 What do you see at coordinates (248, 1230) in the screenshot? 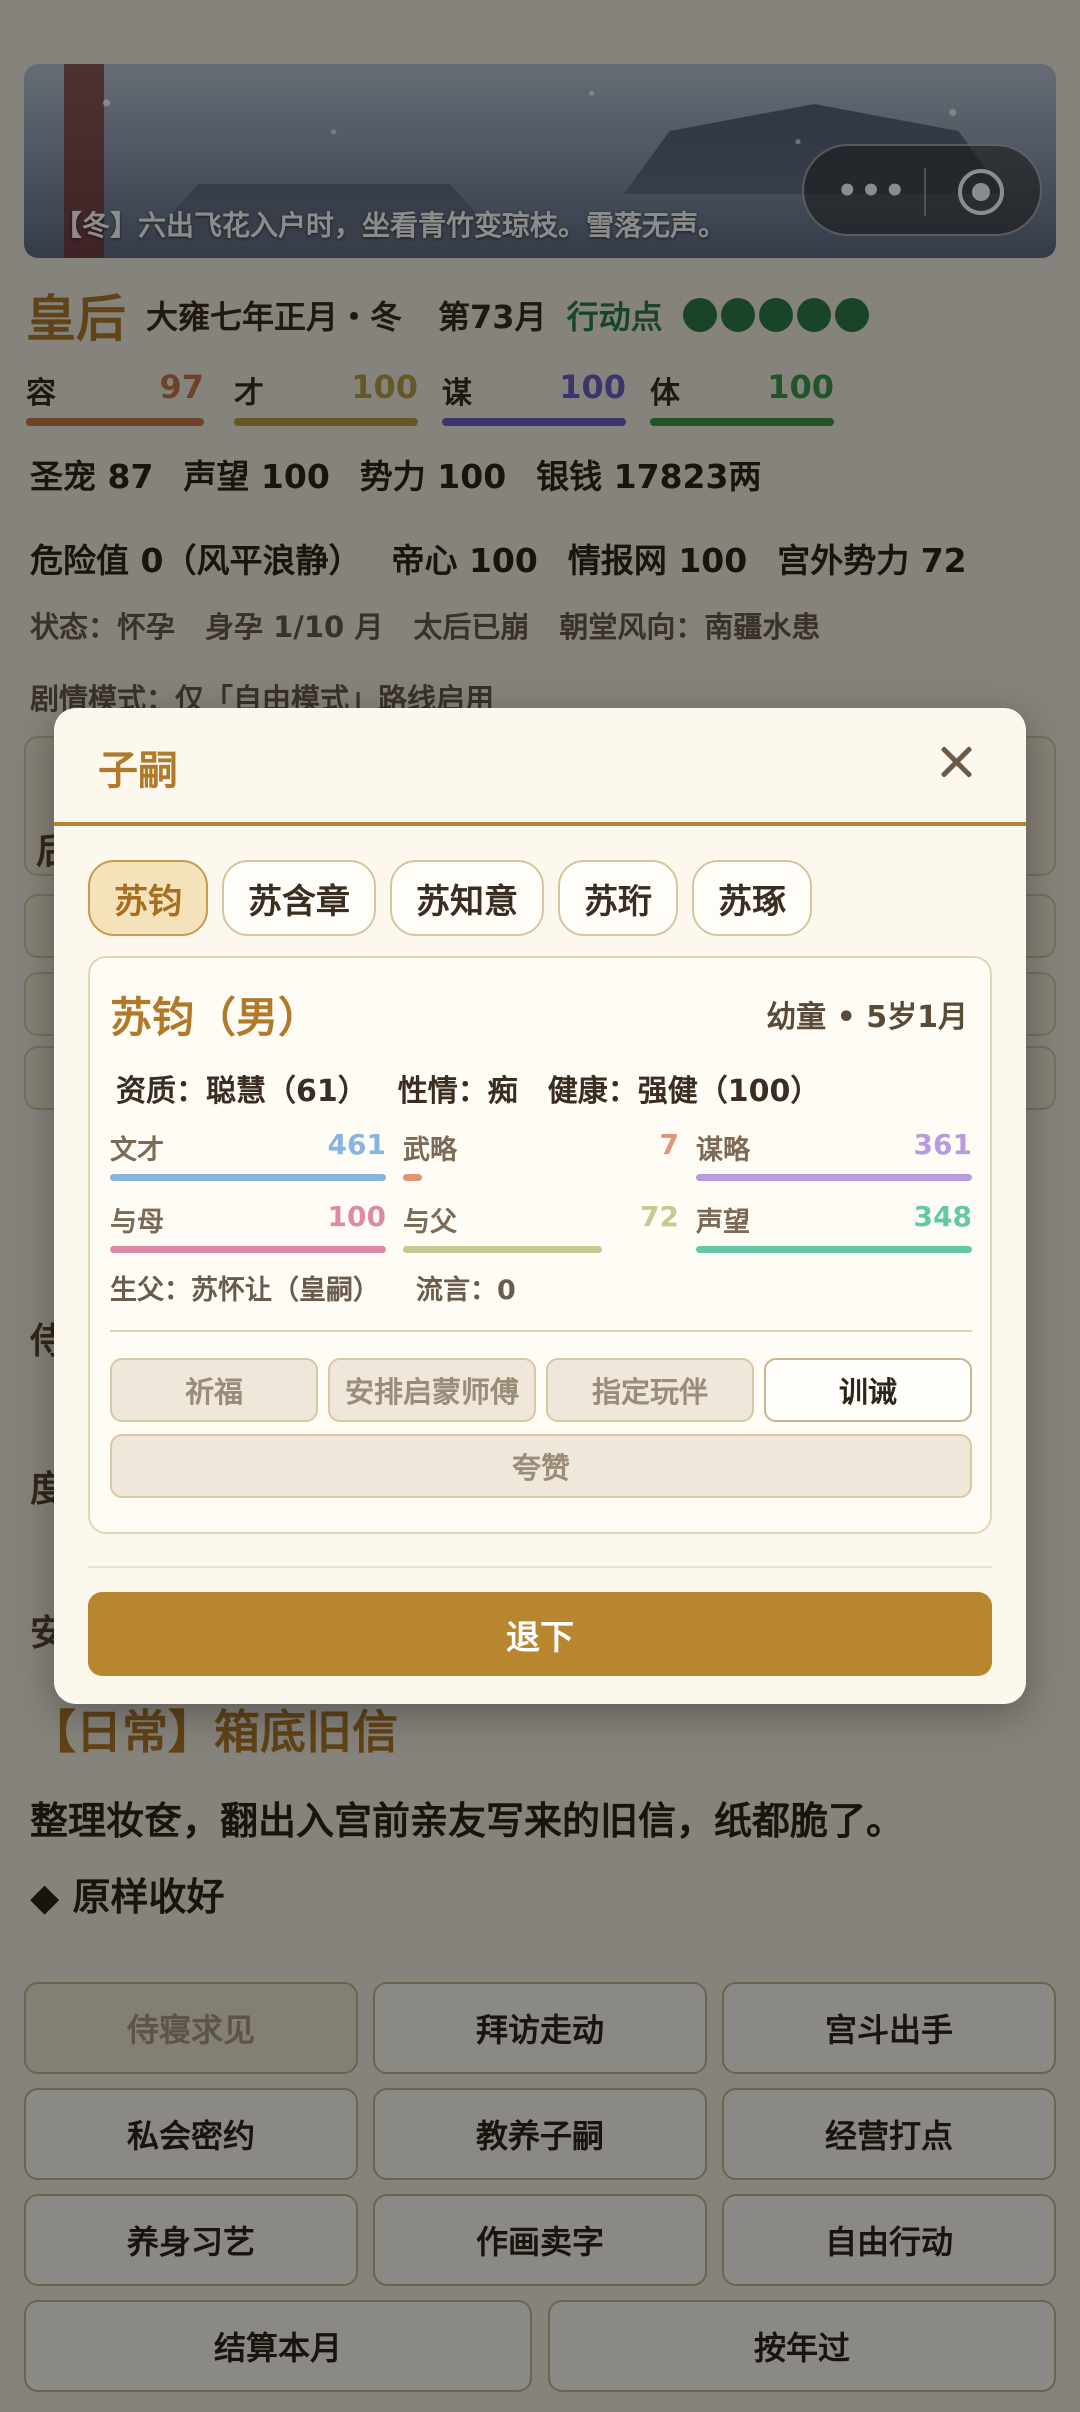
I see `stat-with-mother: 与母 100` at bounding box center [248, 1230].